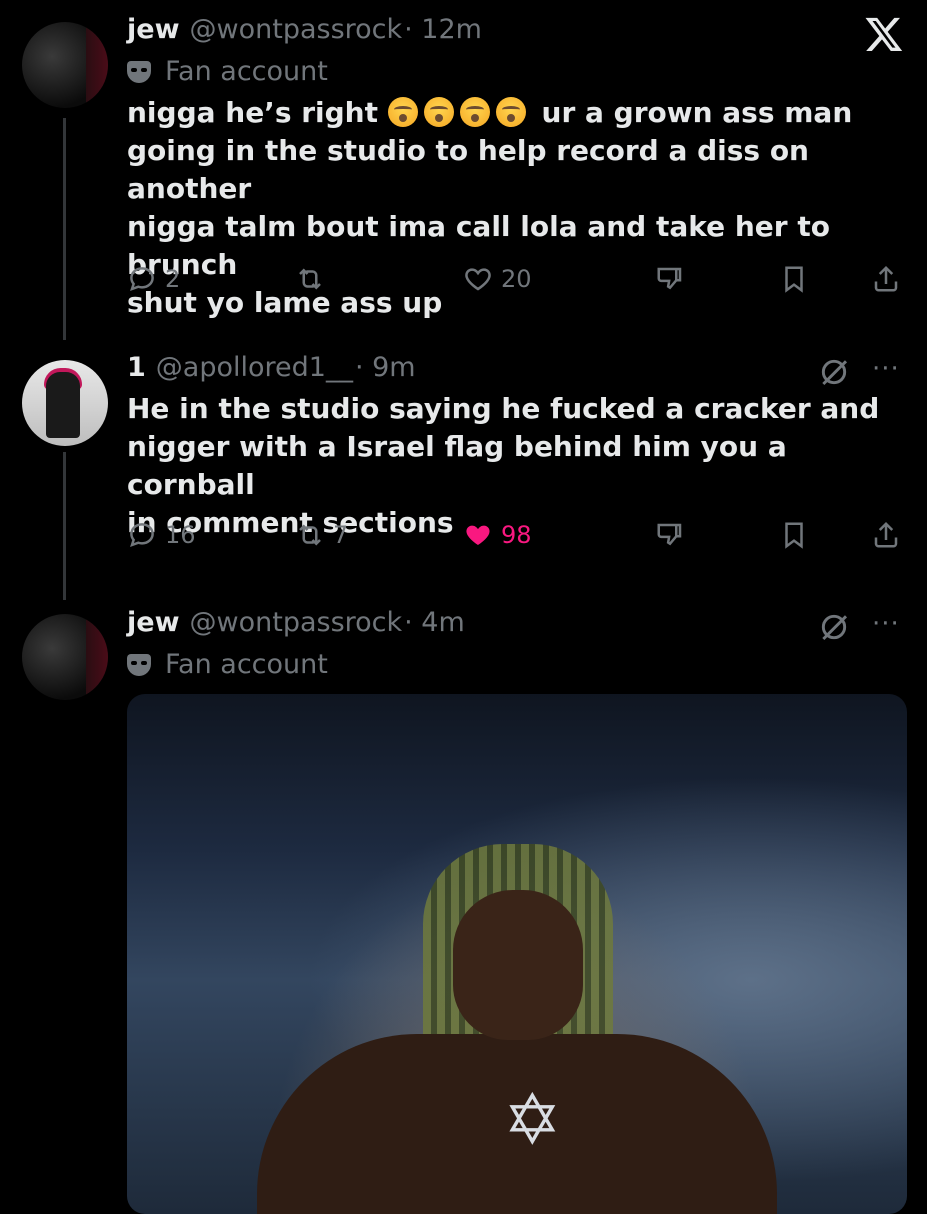 The width and height of the screenshot is (927, 1214). Describe the element at coordinates (385, 367) in the screenshot. I see `timestamp: · 9m` at that location.